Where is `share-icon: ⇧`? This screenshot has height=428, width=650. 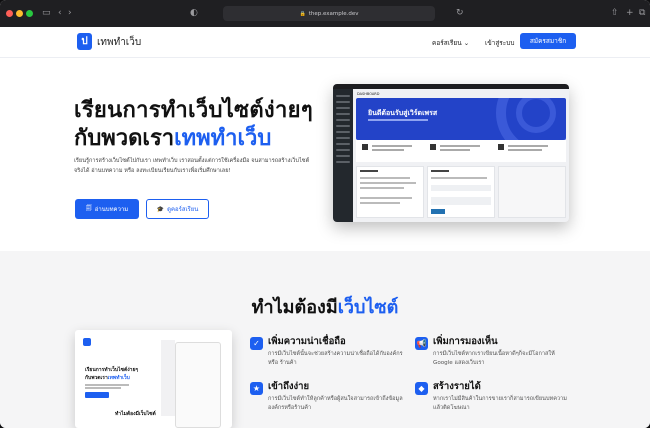 share-icon: ⇧ is located at coordinates (615, 13).